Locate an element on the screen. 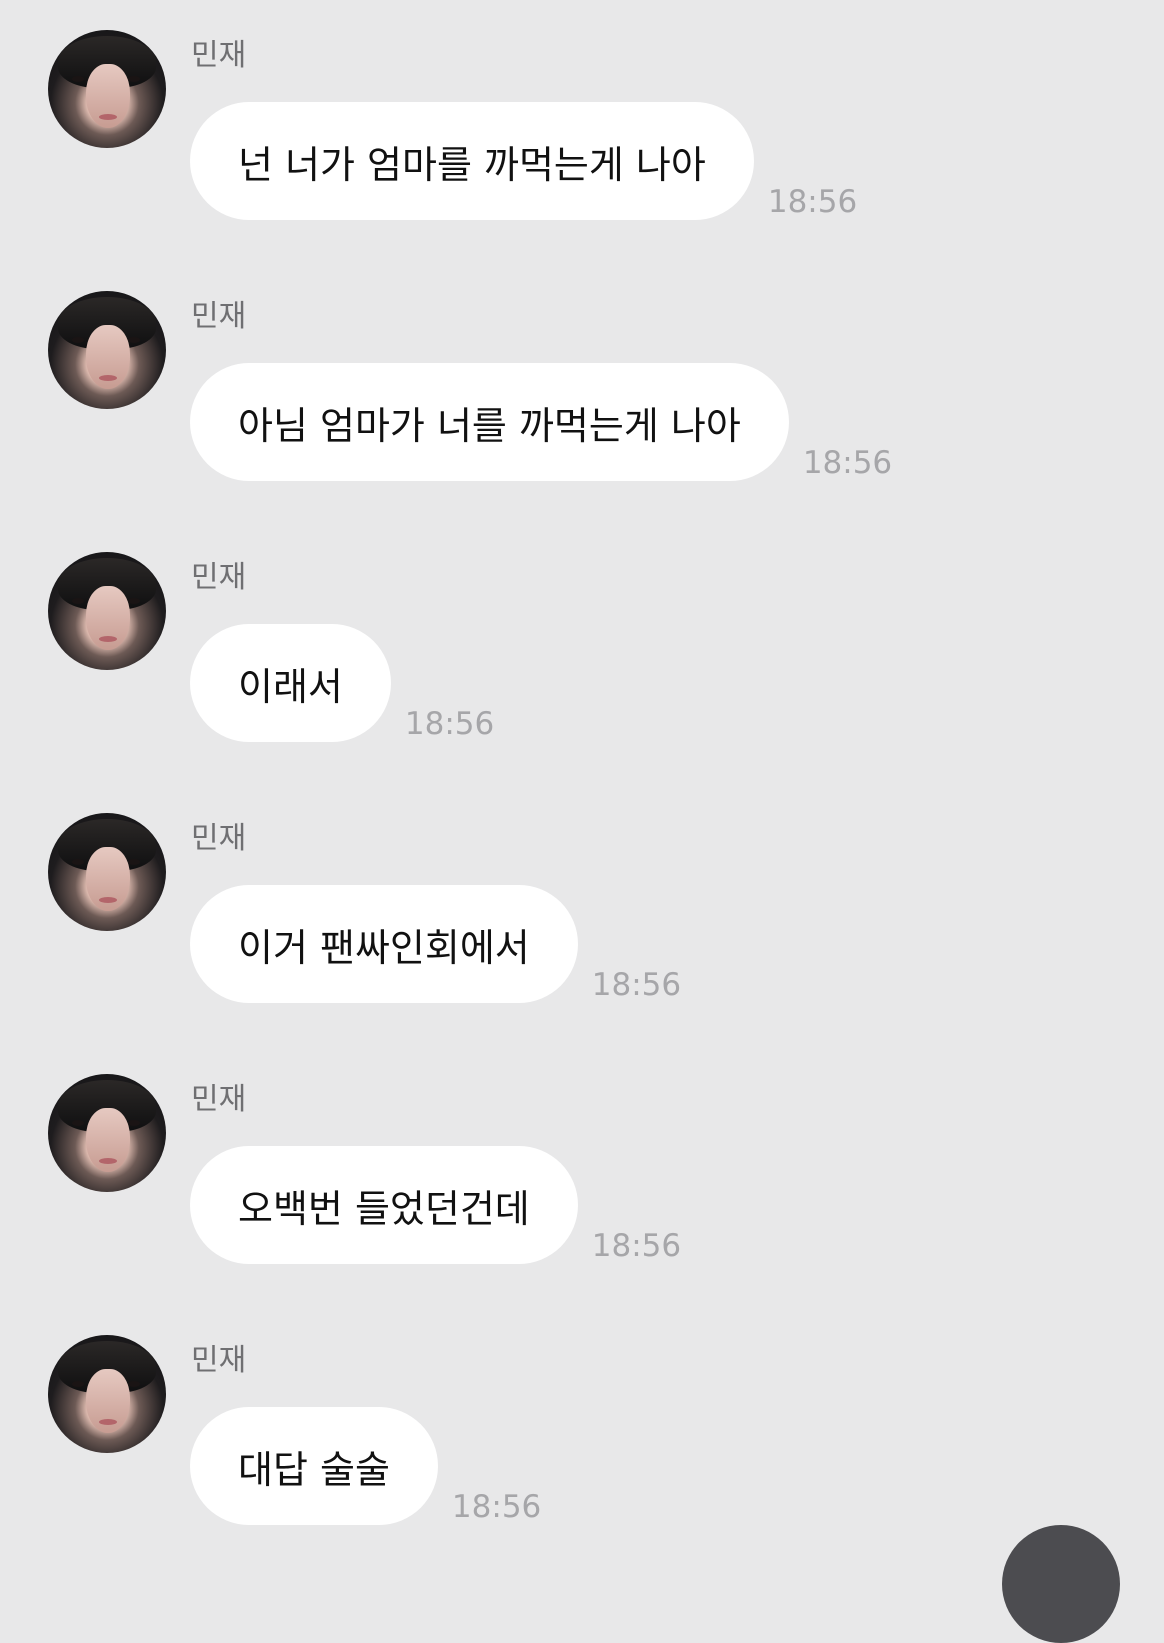 This screenshot has width=1164, height=1643. message-row: 아님 엄마가 너를 까먹는게 나아 18:56 is located at coordinates (541, 422).